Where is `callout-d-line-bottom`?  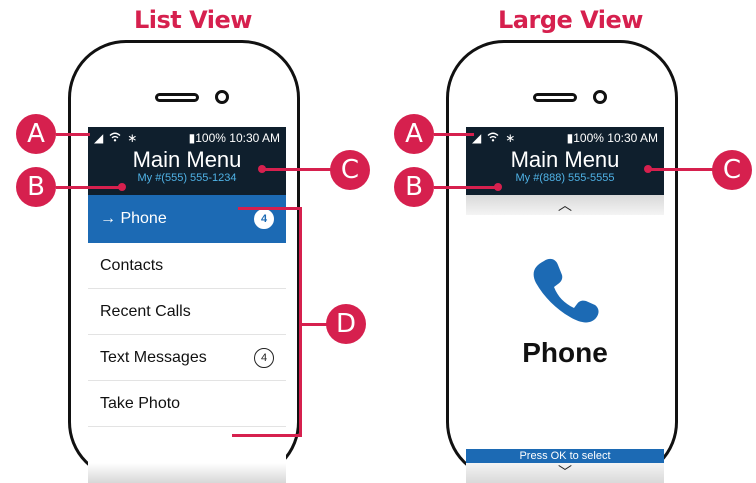 callout-d-line-bottom is located at coordinates (267, 435).